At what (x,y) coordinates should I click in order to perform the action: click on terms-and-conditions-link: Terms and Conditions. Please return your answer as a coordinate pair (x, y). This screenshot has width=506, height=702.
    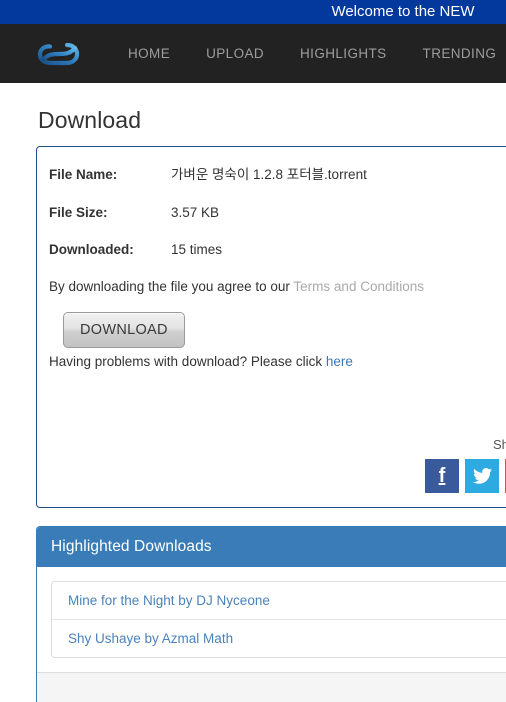
    Looking at the image, I should click on (358, 286).